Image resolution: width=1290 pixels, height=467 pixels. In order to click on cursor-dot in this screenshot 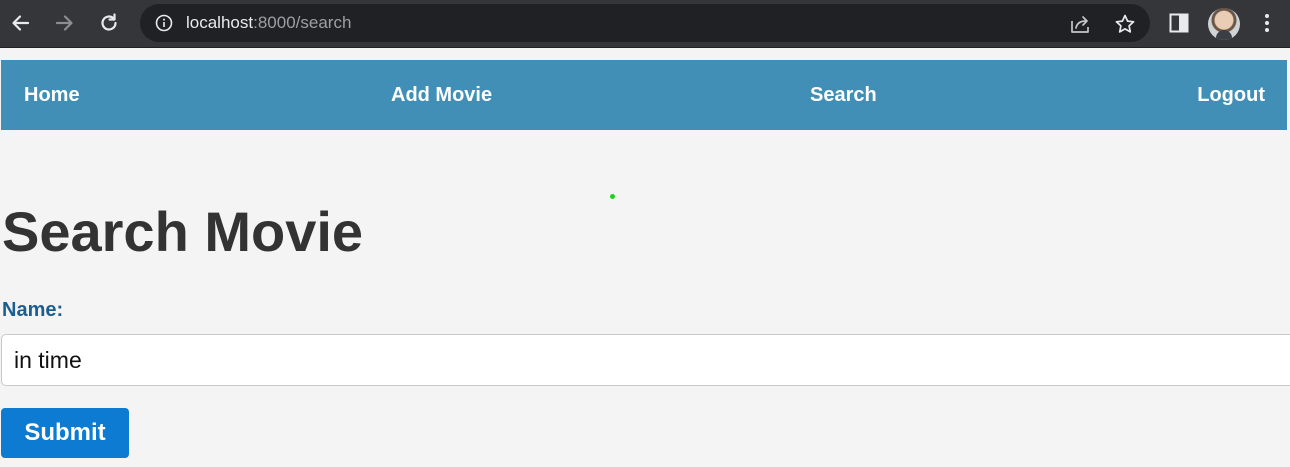, I will do `click(612, 196)`.